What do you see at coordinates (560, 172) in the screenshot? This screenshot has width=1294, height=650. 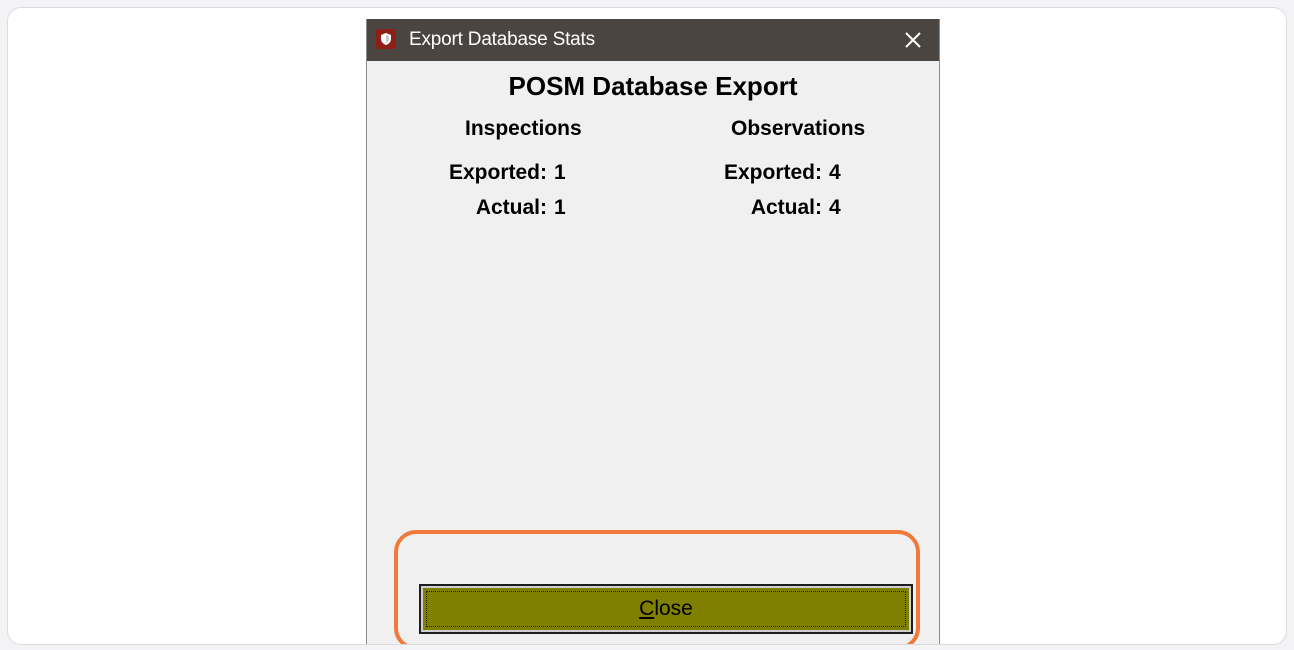 I see `inspections-exported-value: 1` at bounding box center [560, 172].